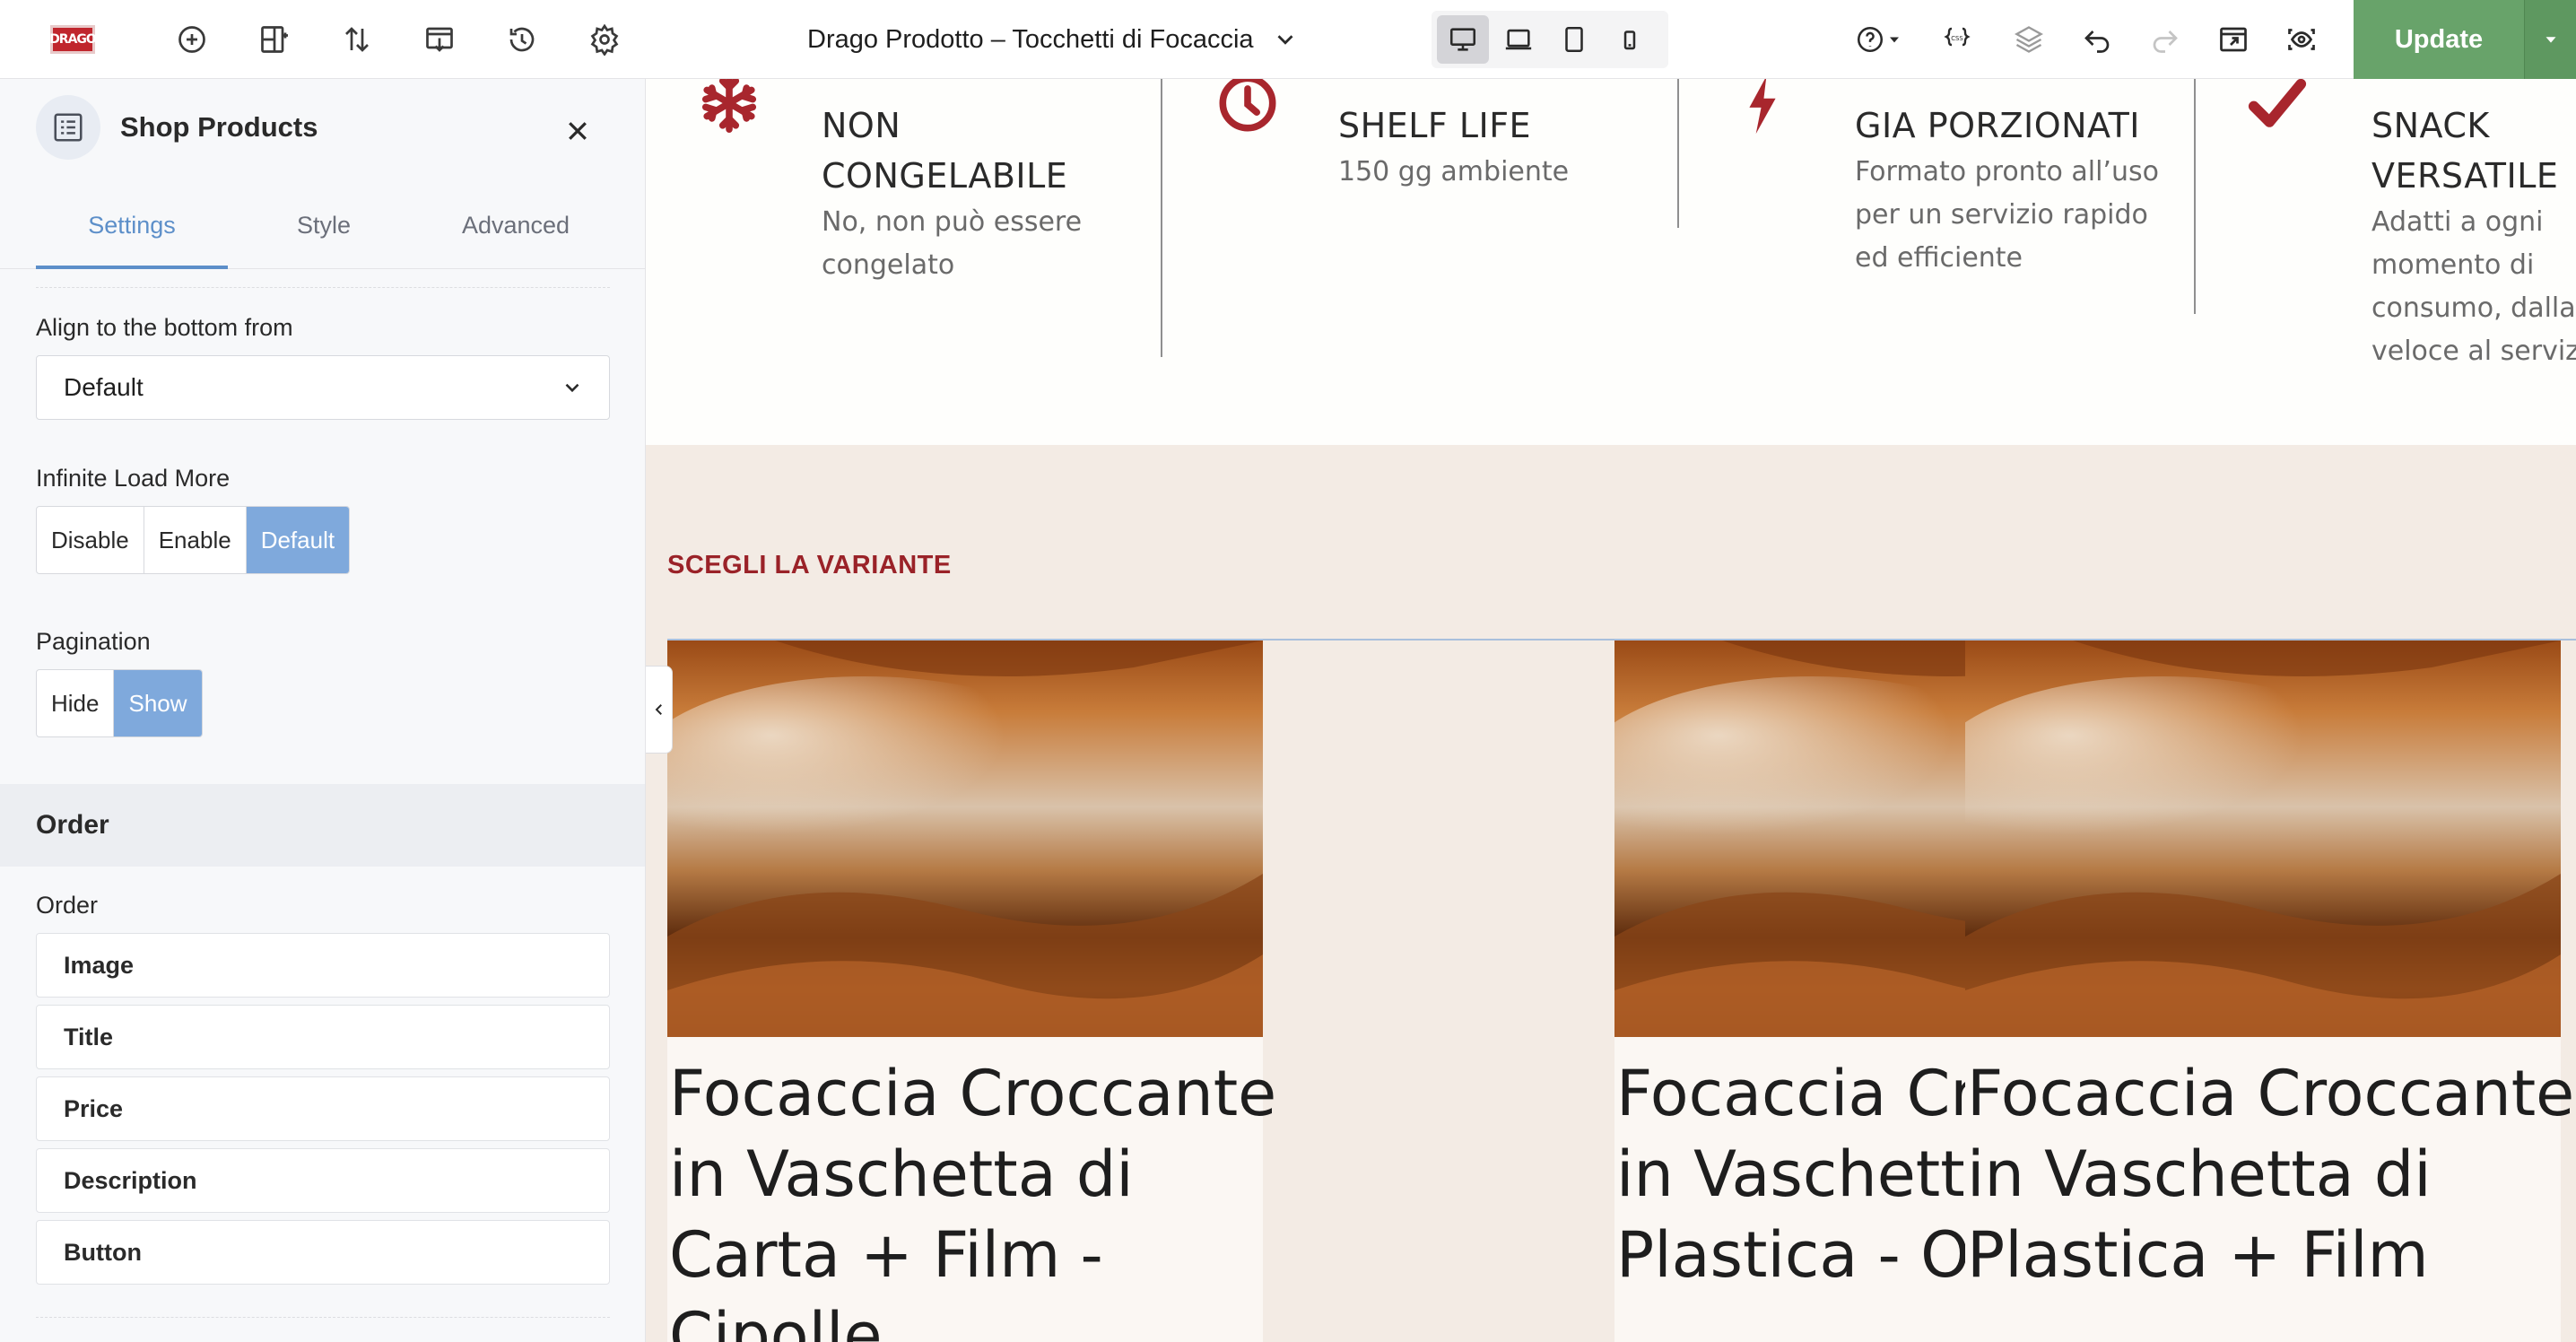  Describe the element at coordinates (2029, 39) in the screenshot. I see `layers-icon` at that location.